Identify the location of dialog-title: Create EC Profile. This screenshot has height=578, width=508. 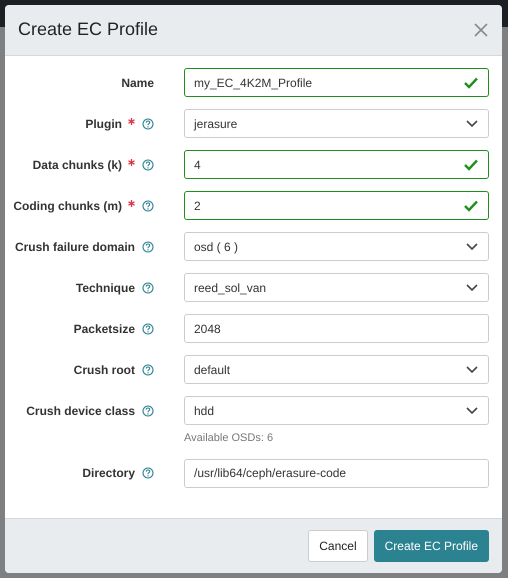
(88, 30).